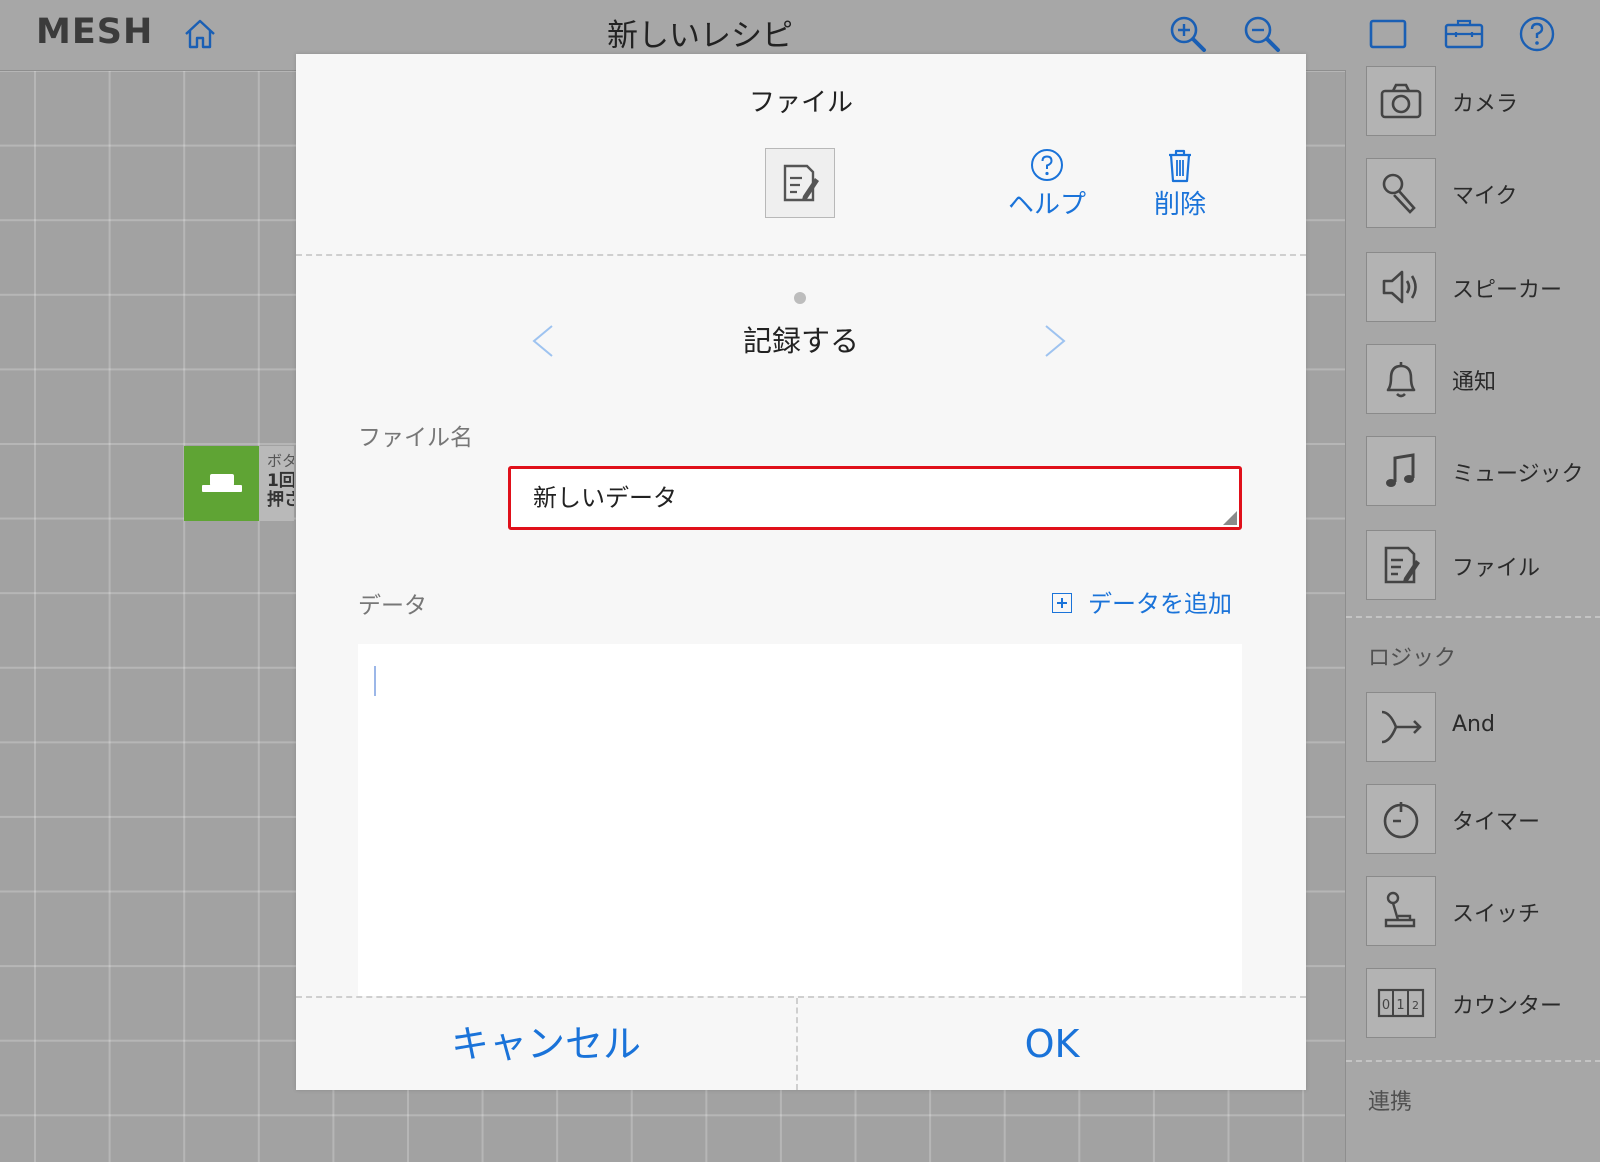 This screenshot has height=1162, width=1600. I want to click on palette-section-logic: ロジック, so click(1412, 658).